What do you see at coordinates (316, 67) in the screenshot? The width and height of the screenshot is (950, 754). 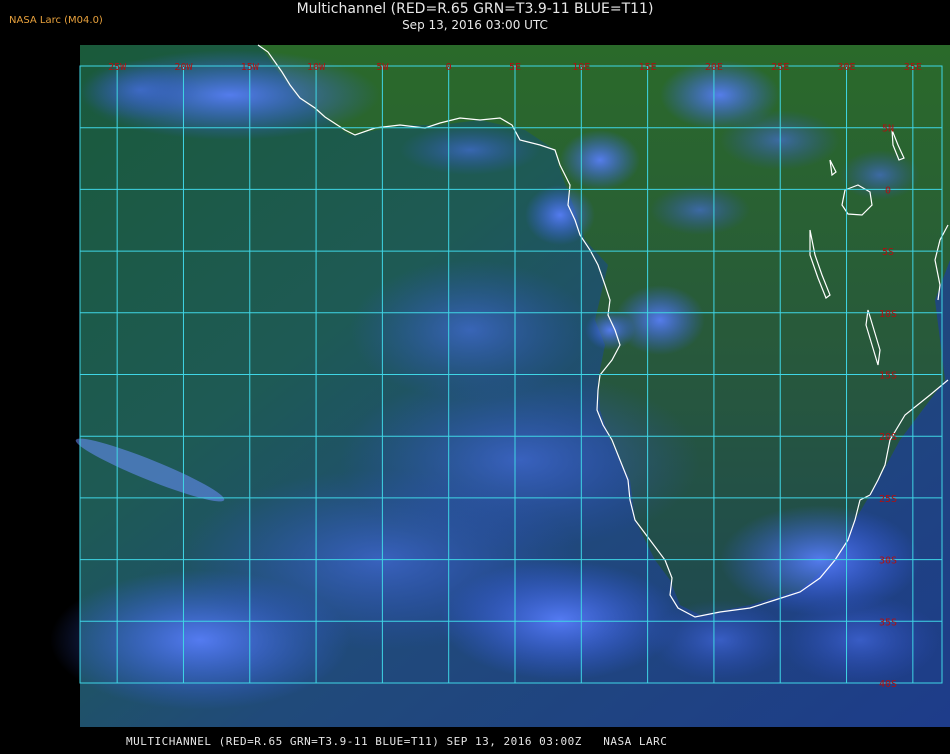 I see `longitude-label: 10W` at bounding box center [316, 67].